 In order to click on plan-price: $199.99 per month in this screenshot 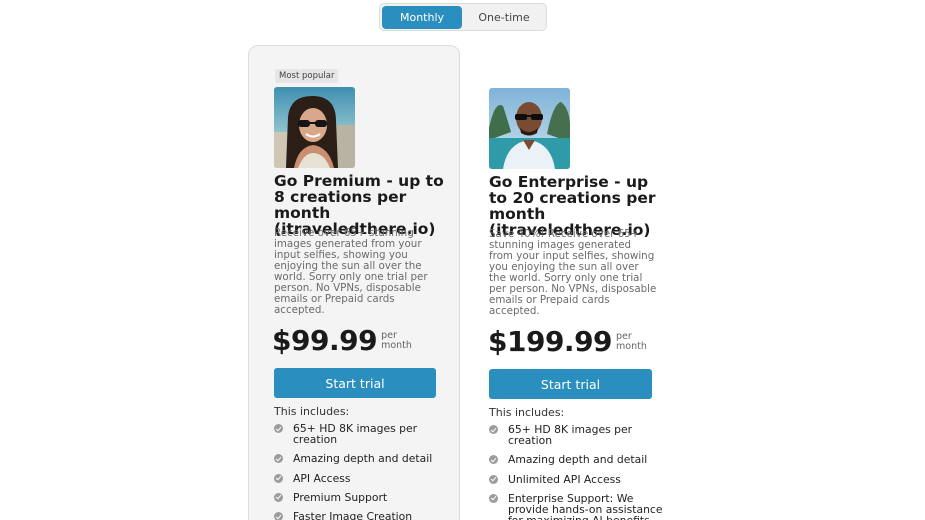, I will do `click(567, 341)`.